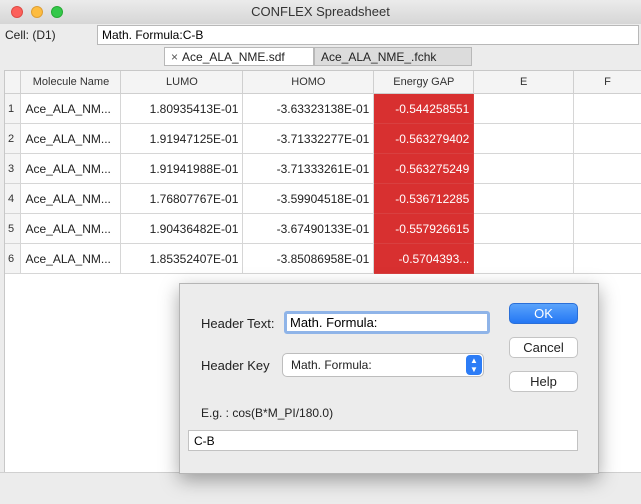 This screenshot has width=641, height=504. What do you see at coordinates (308, 228) in the screenshot?
I see `cell-homo: -3.67490133E-01` at bounding box center [308, 228].